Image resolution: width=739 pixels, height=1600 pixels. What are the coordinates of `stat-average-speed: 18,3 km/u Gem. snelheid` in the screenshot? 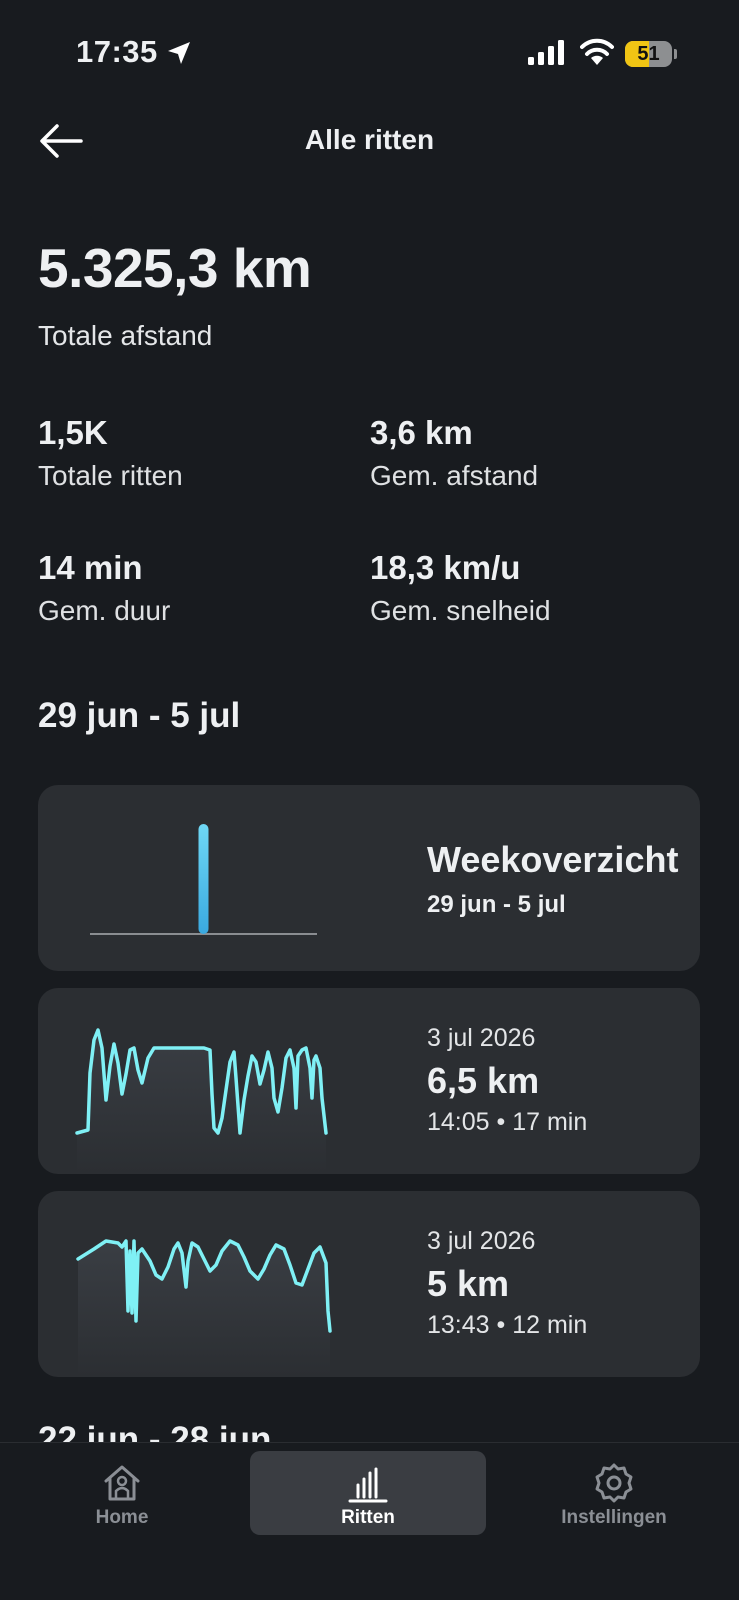 It's located at (460, 588).